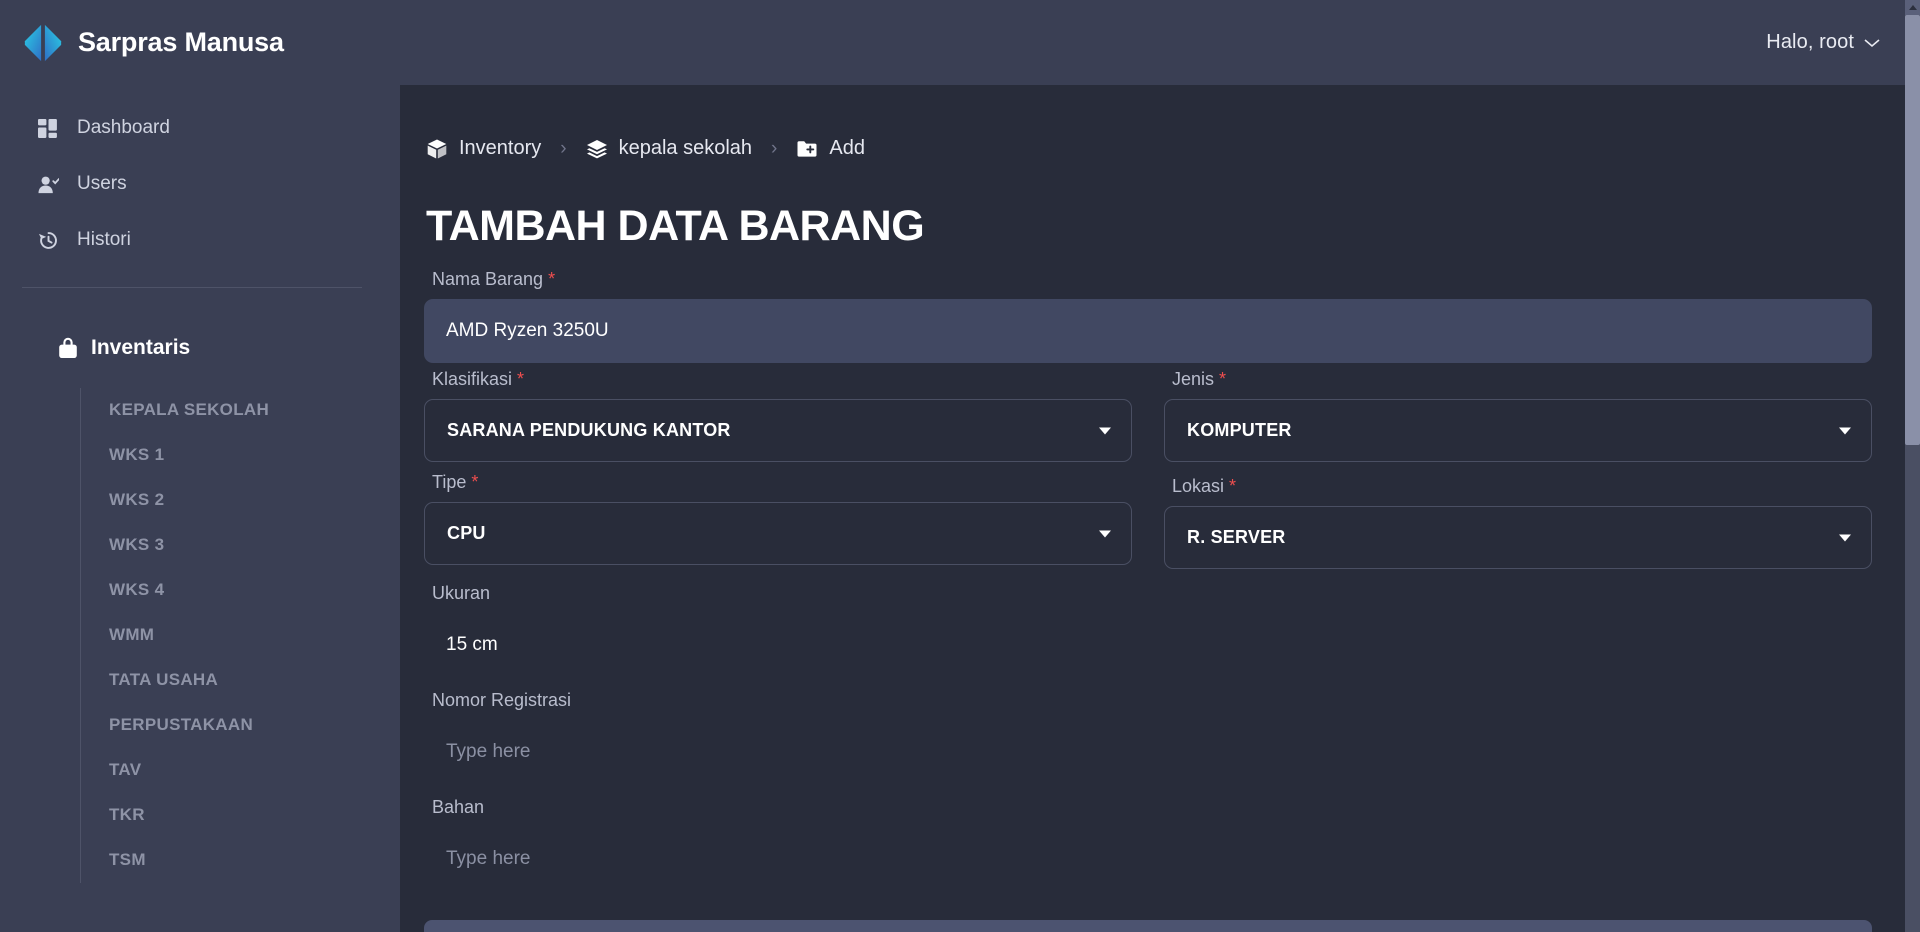 This screenshot has height=932, width=1920. Describe the element at coordinates (597, 149) in the screenshot. I see `layers-stack-icon` at that location.